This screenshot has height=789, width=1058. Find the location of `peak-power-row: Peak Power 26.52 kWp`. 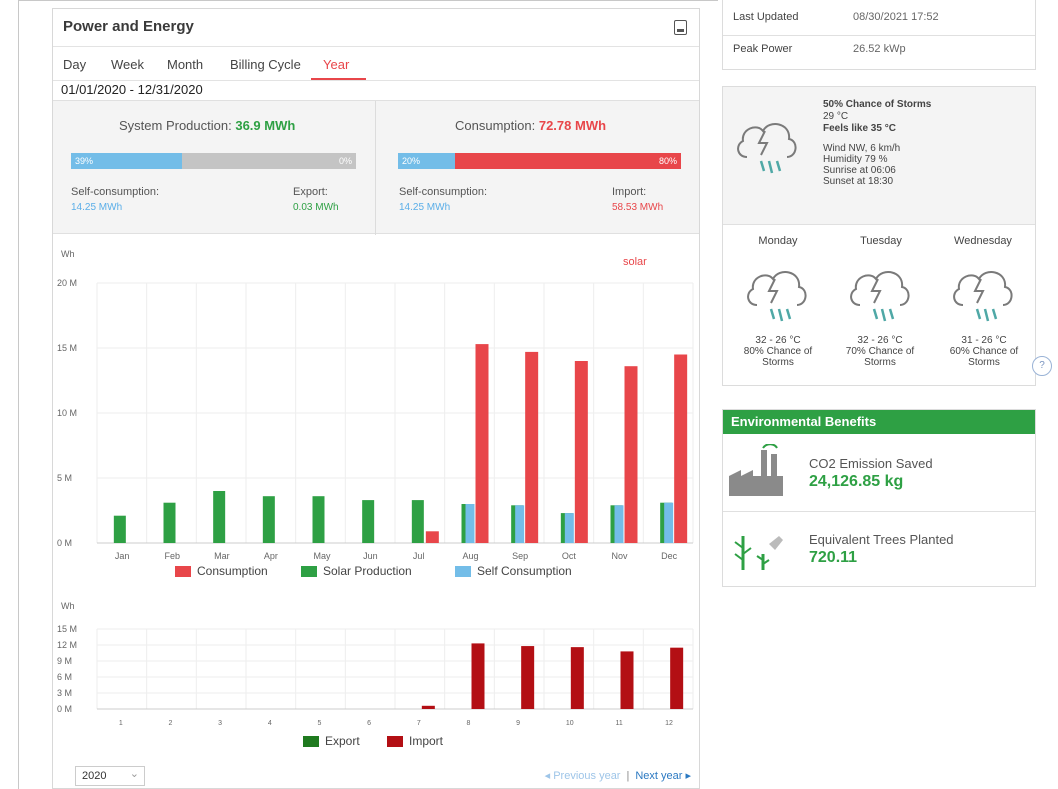

peak-power-row: Peak Power 26.52 kWp is located at coordinates (879, 53).